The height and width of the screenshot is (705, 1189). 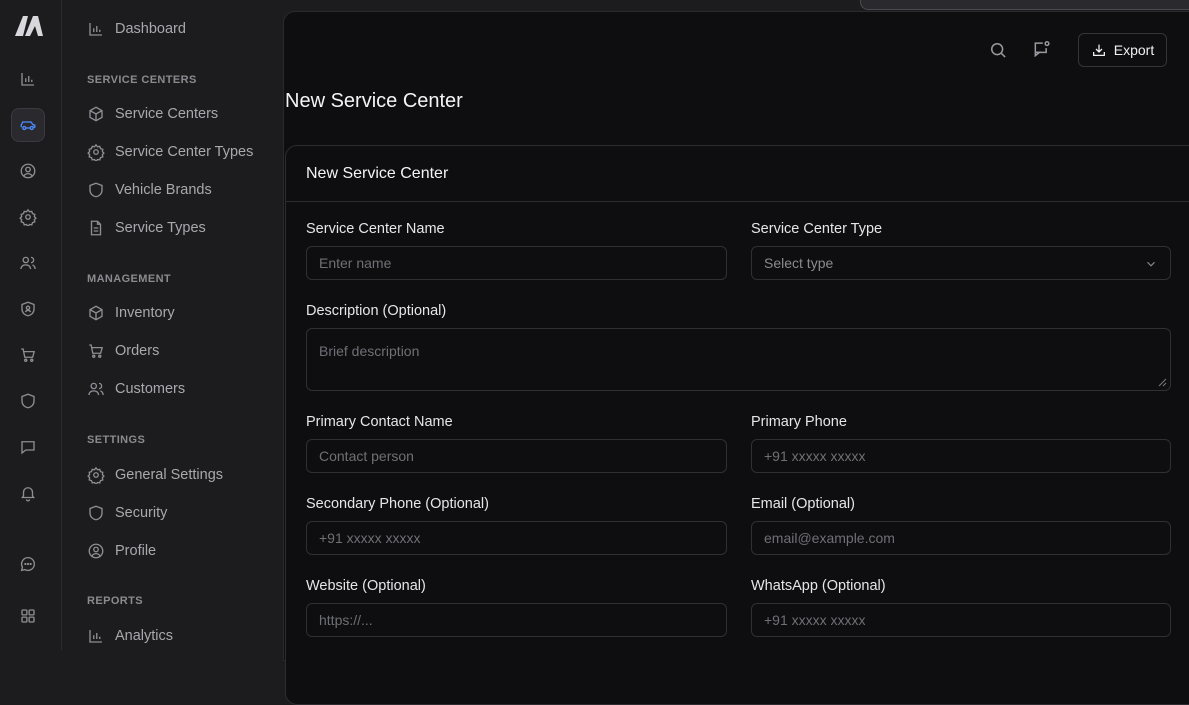 I want to click on export-button: Export, so click(x=1122, y=50).